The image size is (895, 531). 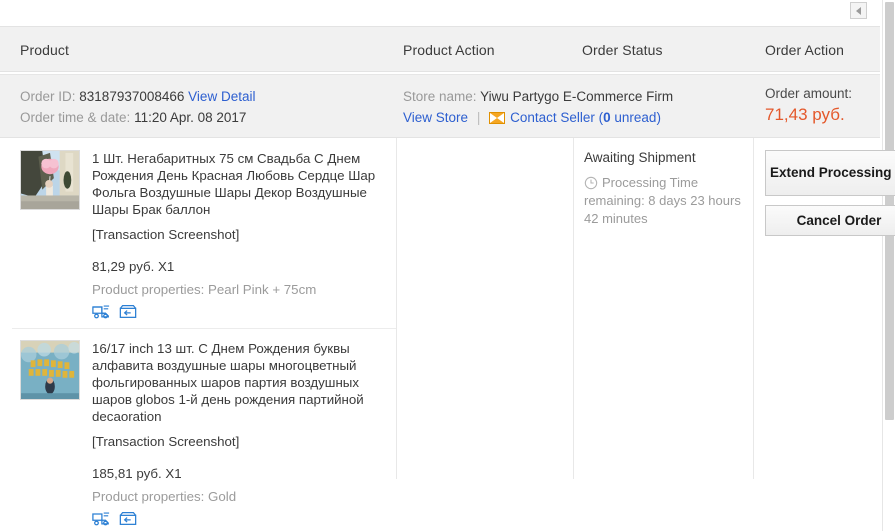 What do you see at coordinates (48, 96) in the screenshot?
I see `order-id-label: Order ID:` at bounding box center [48, 96].